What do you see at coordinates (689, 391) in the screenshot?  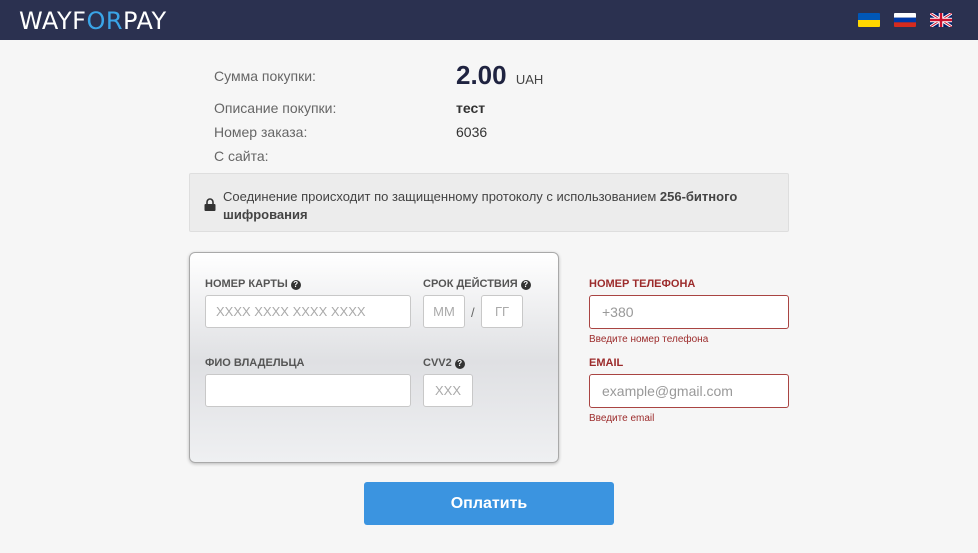 I see `email-input` at bounding box center [689, 391].